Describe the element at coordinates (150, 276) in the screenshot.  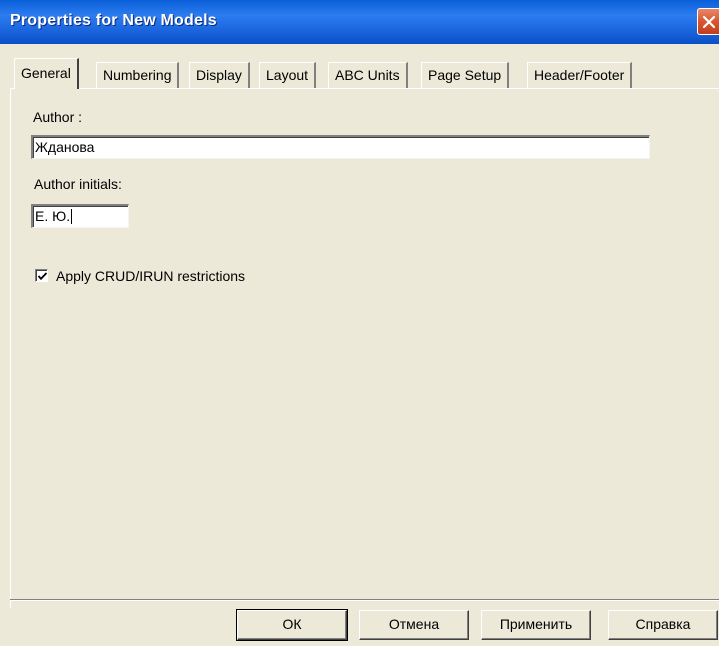
I see `crud-irun-label: Apply CRUD/IRUN restrictions` at that location.